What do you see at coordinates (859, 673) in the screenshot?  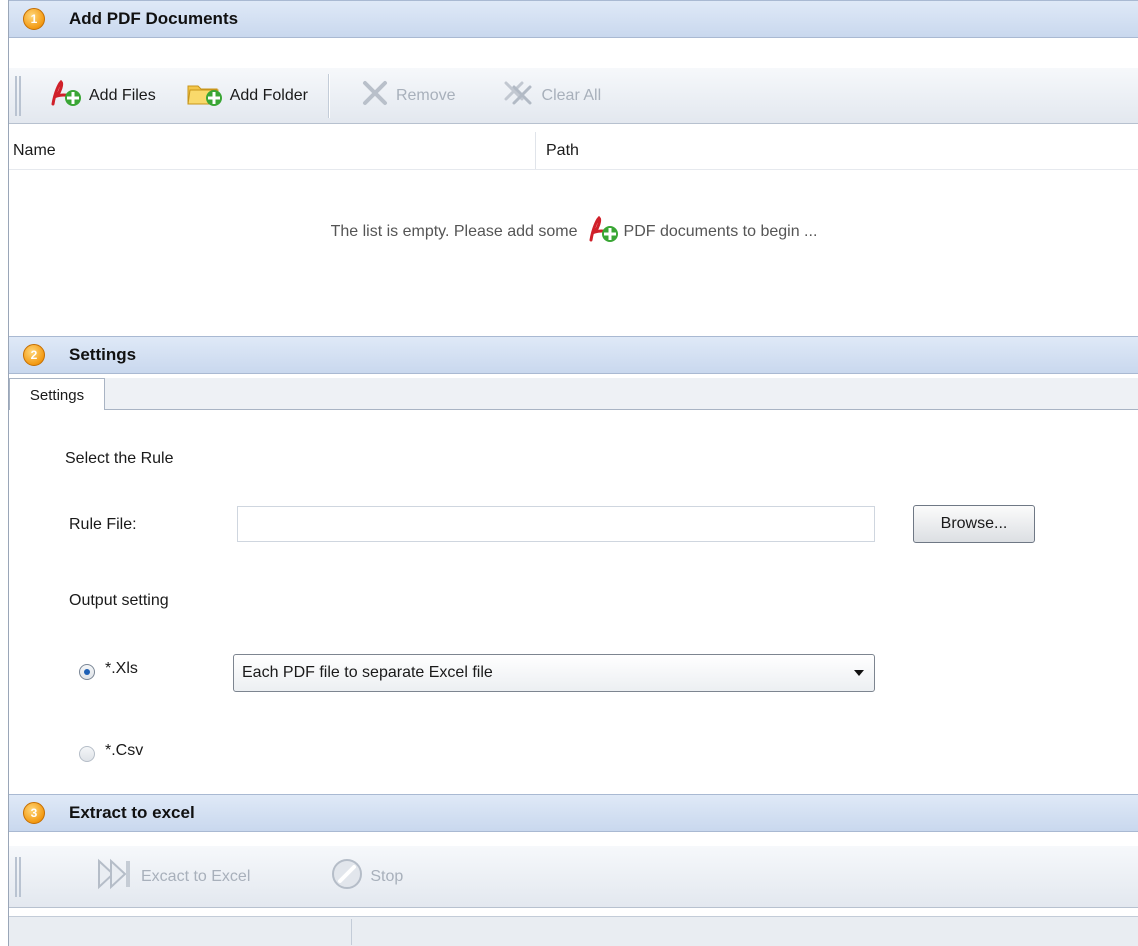 I see `chevron-down-icon` at bounding box center [859, 673].